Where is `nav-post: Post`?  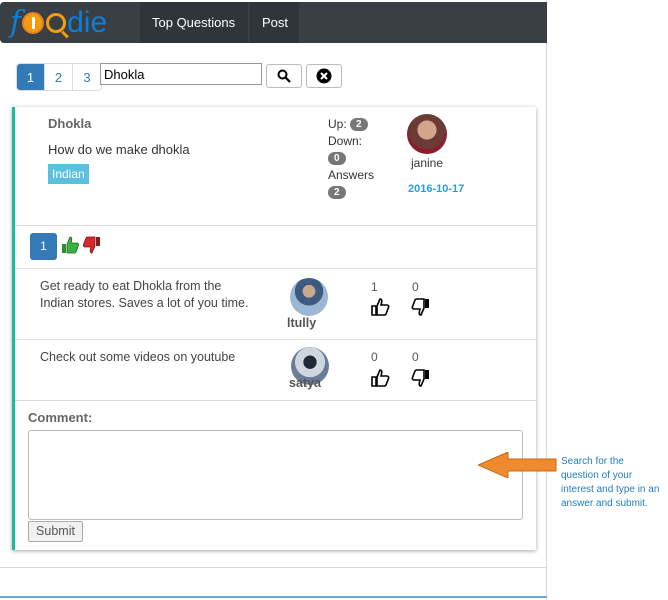 nav-post: Post is located at coordinates (274, 22).